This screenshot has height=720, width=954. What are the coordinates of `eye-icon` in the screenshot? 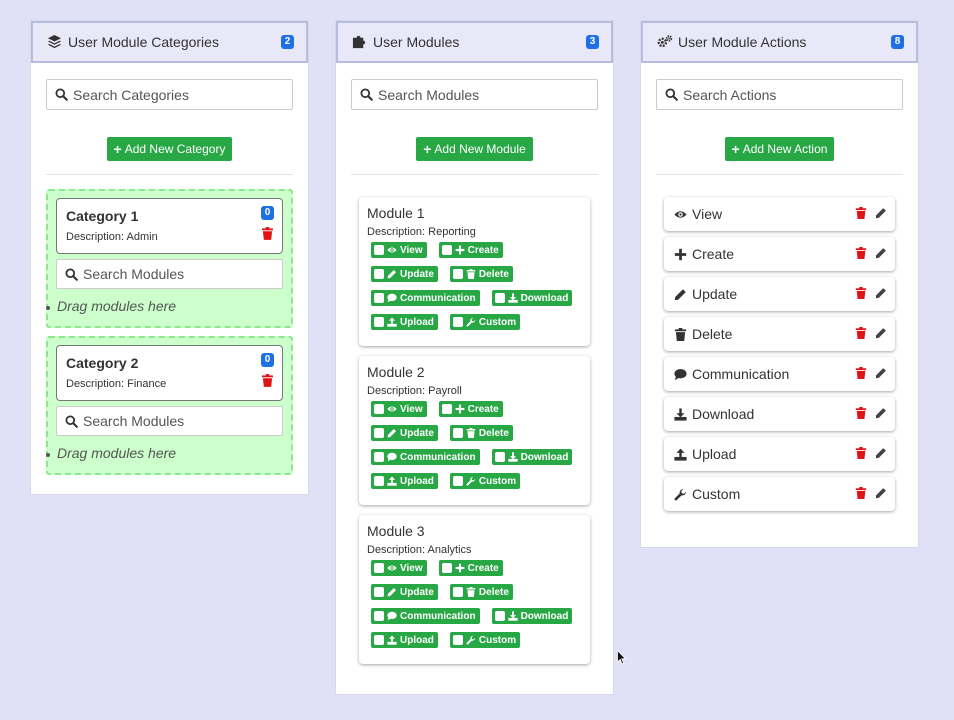 It's located at (392, 568).